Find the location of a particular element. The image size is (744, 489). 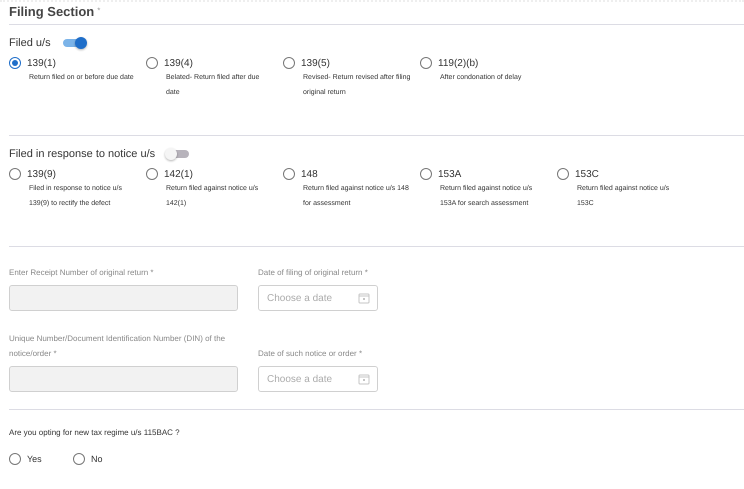

option-label: 139(5) is located at coordinates (315, 63).